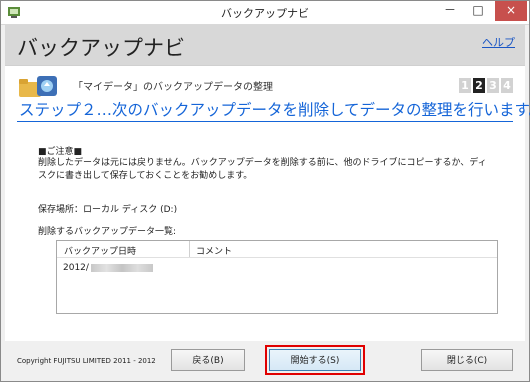 Image resolution: width=530 pixels, height=382 pixels. Describe the element at coordinates (479, 85) in the screenshot. I see `step-number-2: 2` at that location.